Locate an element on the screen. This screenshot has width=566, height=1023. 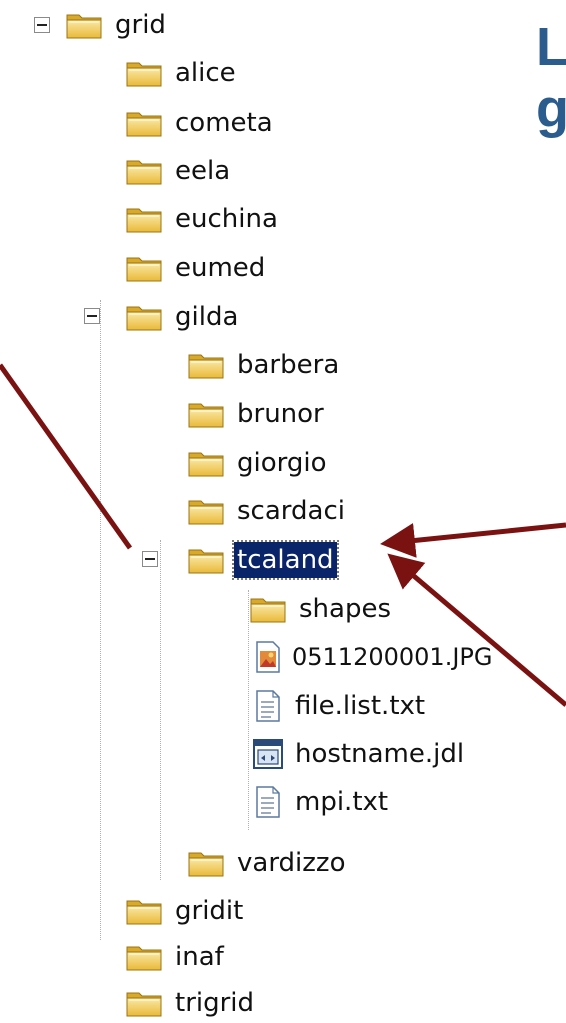
image-file-icon is located at coordinates (268, 657).